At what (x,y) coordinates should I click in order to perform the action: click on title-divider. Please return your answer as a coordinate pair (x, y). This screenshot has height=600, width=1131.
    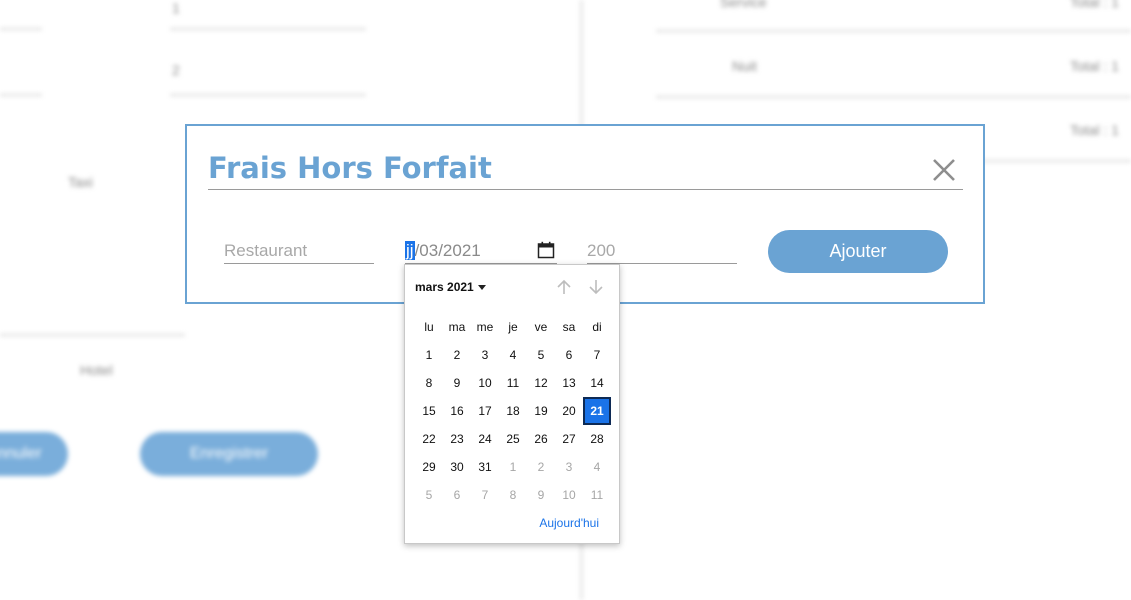
    Looking at the image, I should click on (585, 189).